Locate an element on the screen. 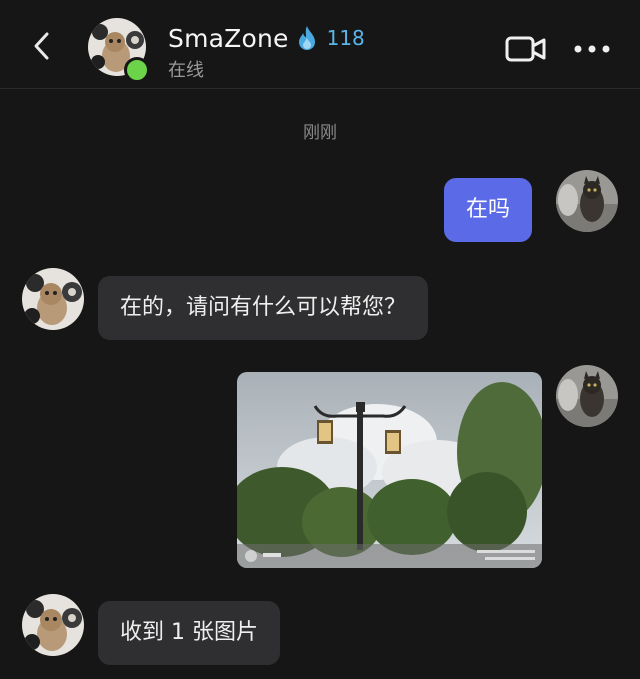 The height and width of the screenshot is (679, 640). chat-header: SmaZone 118 在线 is located at coordinates (320, 44).